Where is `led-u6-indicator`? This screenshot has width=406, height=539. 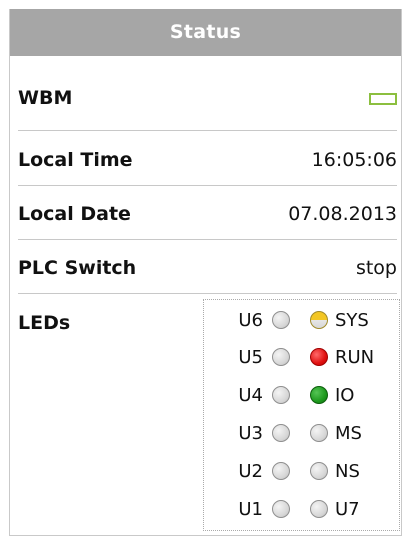
led-u6-indicator is located at coordinates (281, 320).